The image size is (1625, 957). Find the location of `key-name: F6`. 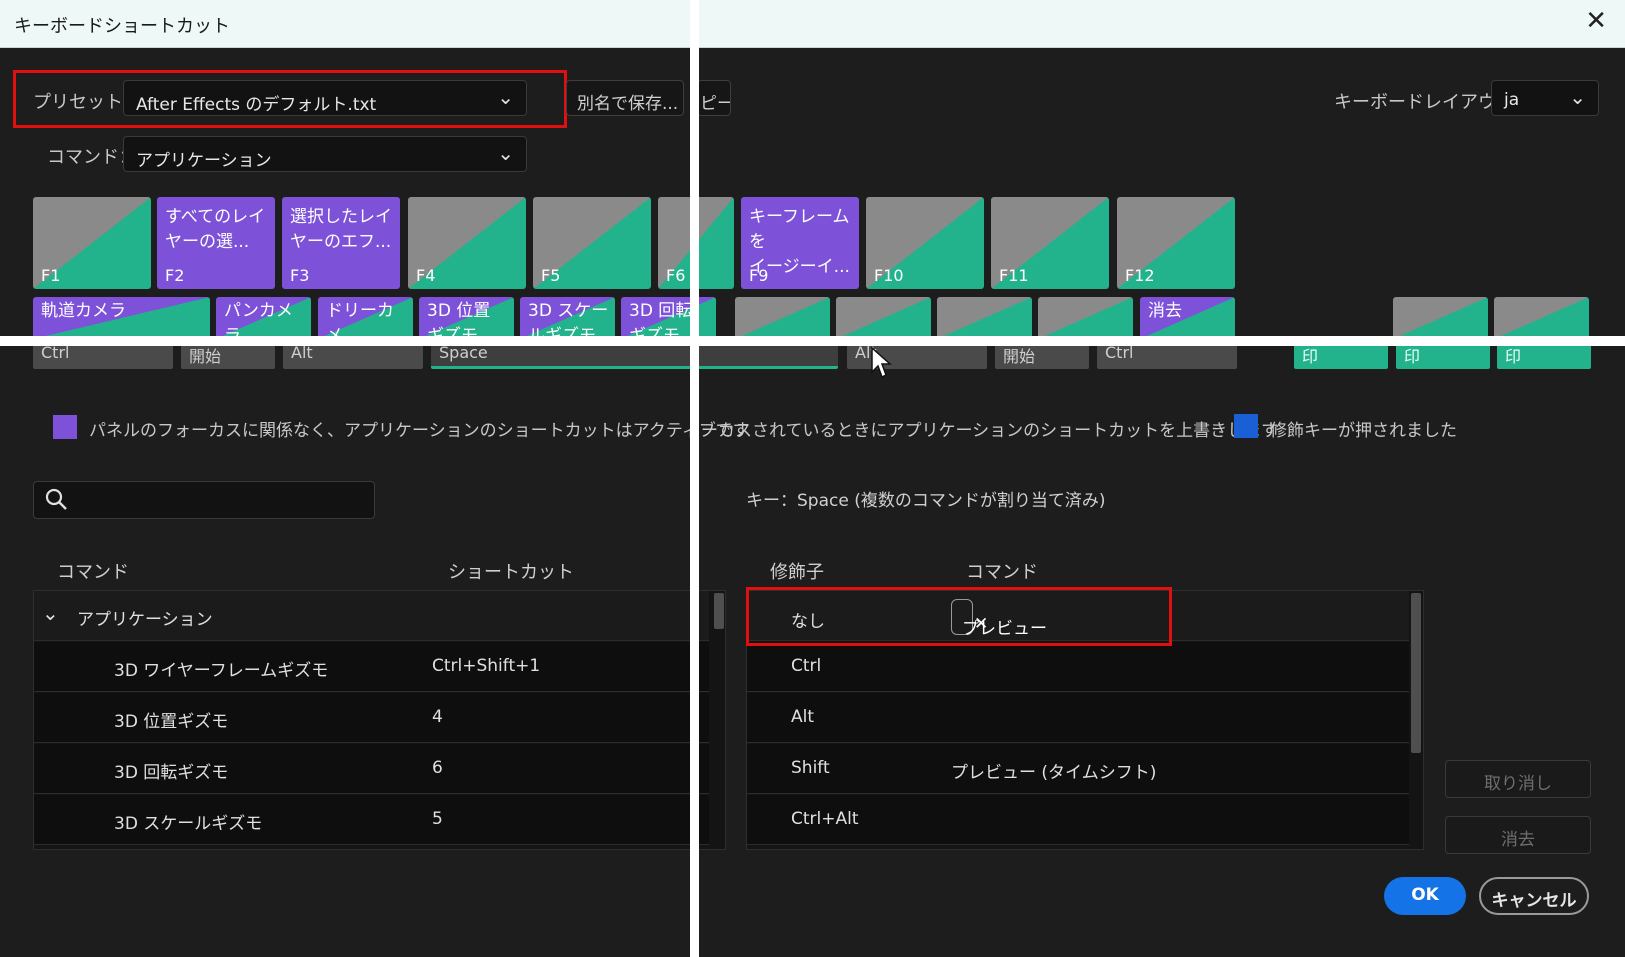

key-name: F6 is located at coordinates (676, 275).